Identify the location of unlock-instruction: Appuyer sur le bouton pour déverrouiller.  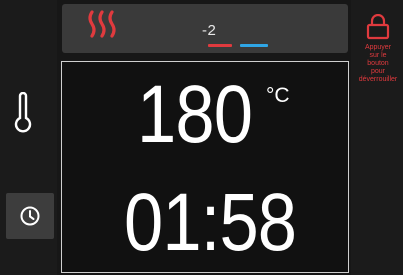
(378, 64).